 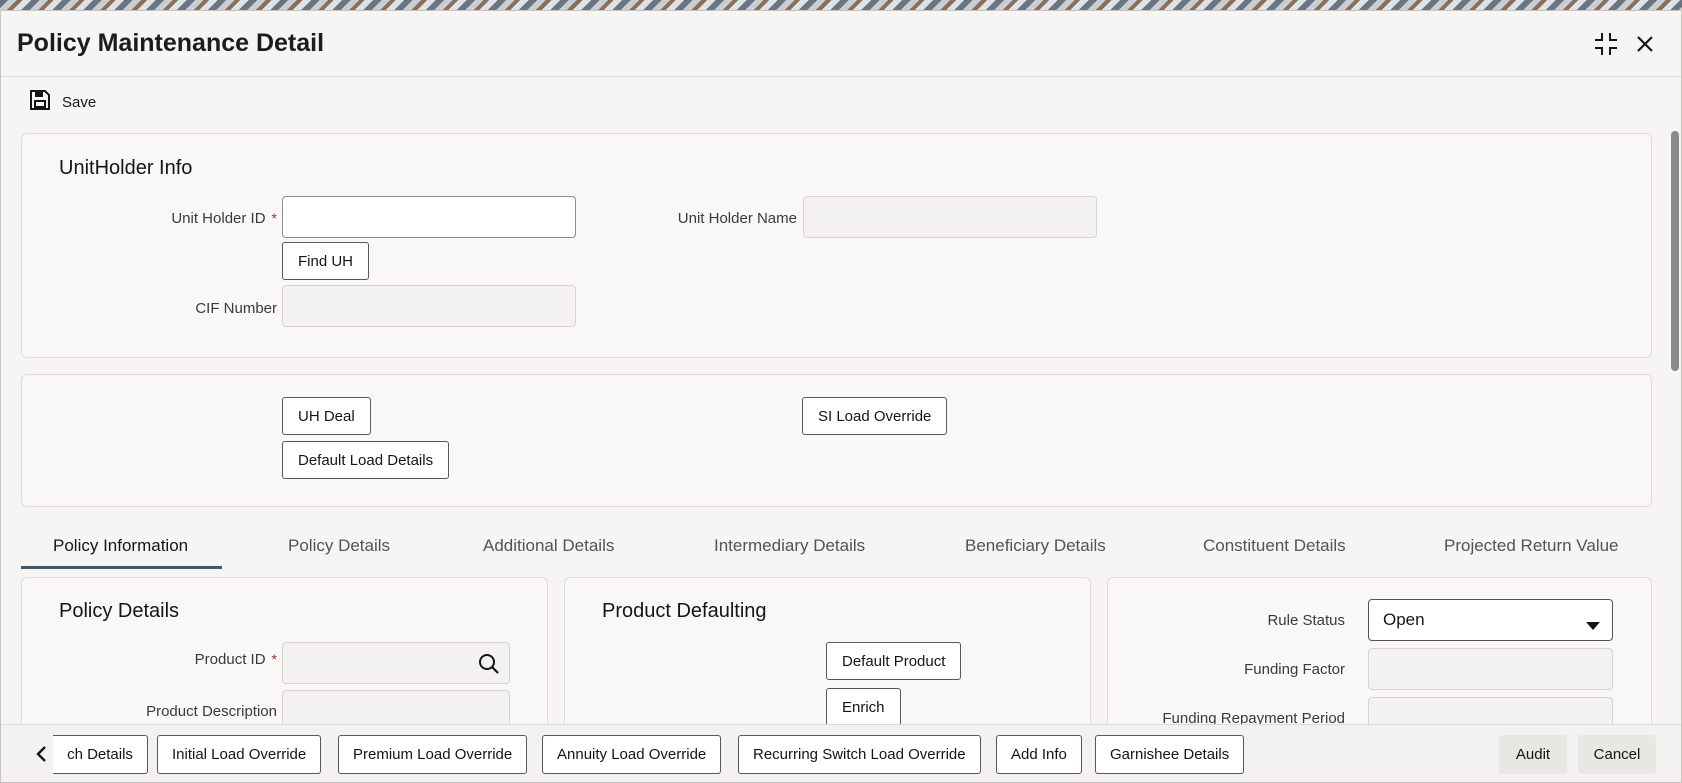 I want to click on tab-projected-return-value: Projected Return Value, so click(x=1531, y=546).